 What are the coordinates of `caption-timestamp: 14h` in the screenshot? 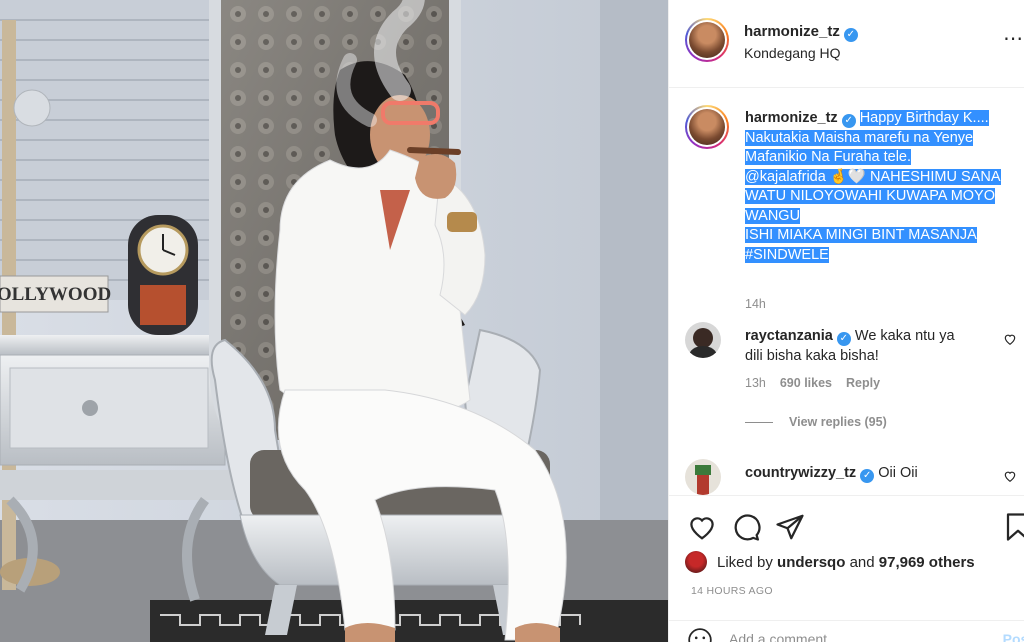 It's located at (755, 304).